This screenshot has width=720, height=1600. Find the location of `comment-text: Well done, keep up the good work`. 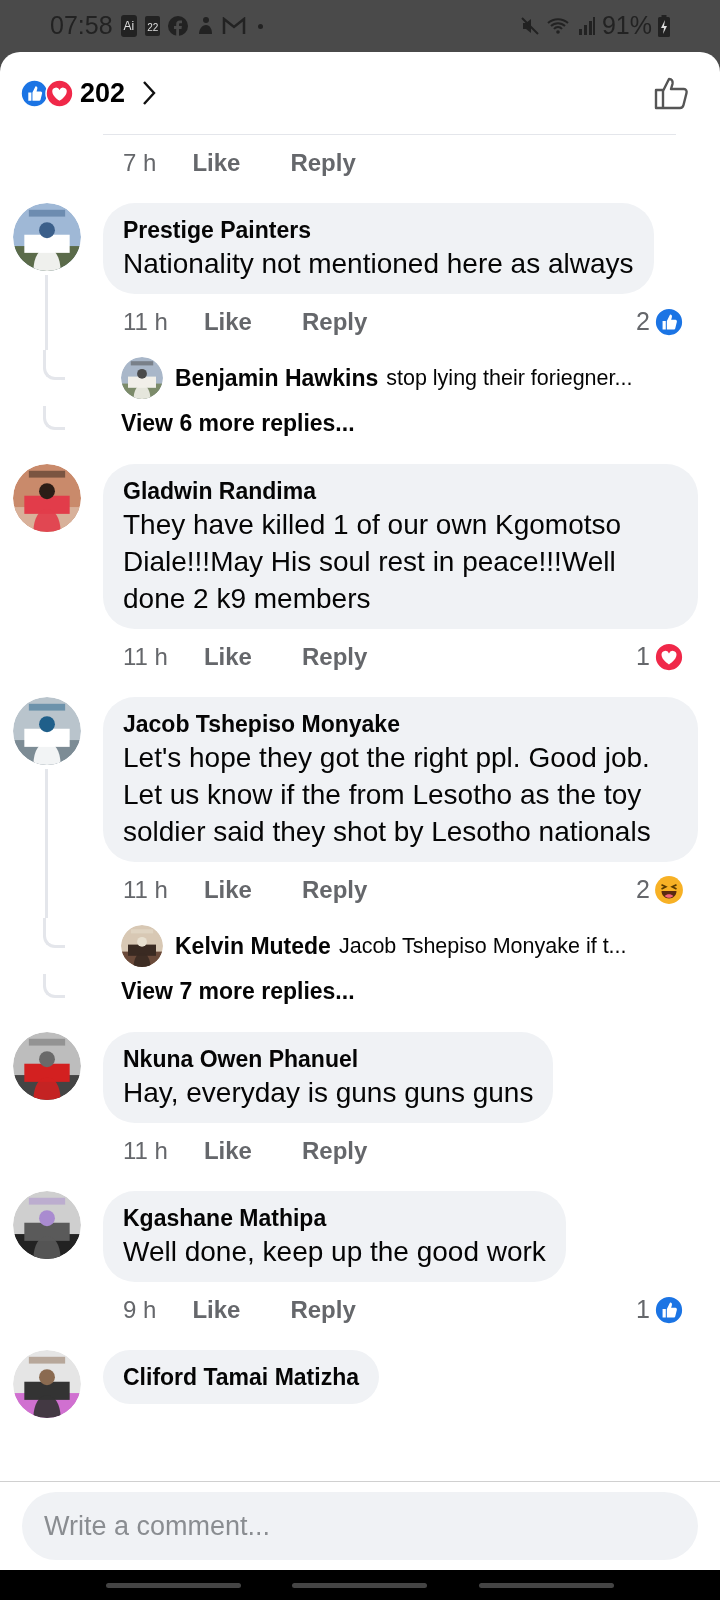

comment-text: Well done, keep up the good work is located at coordinates (334, 1252).